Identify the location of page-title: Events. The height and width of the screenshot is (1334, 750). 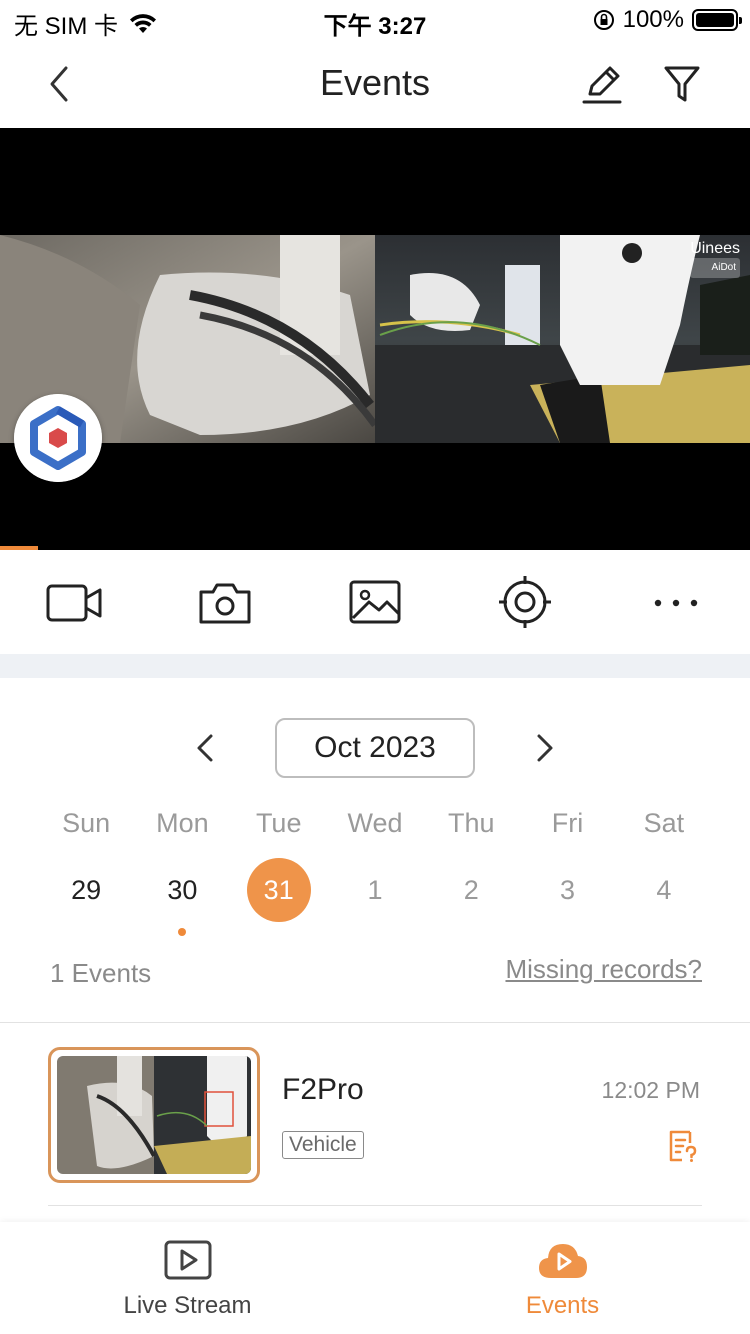
(375, 82).